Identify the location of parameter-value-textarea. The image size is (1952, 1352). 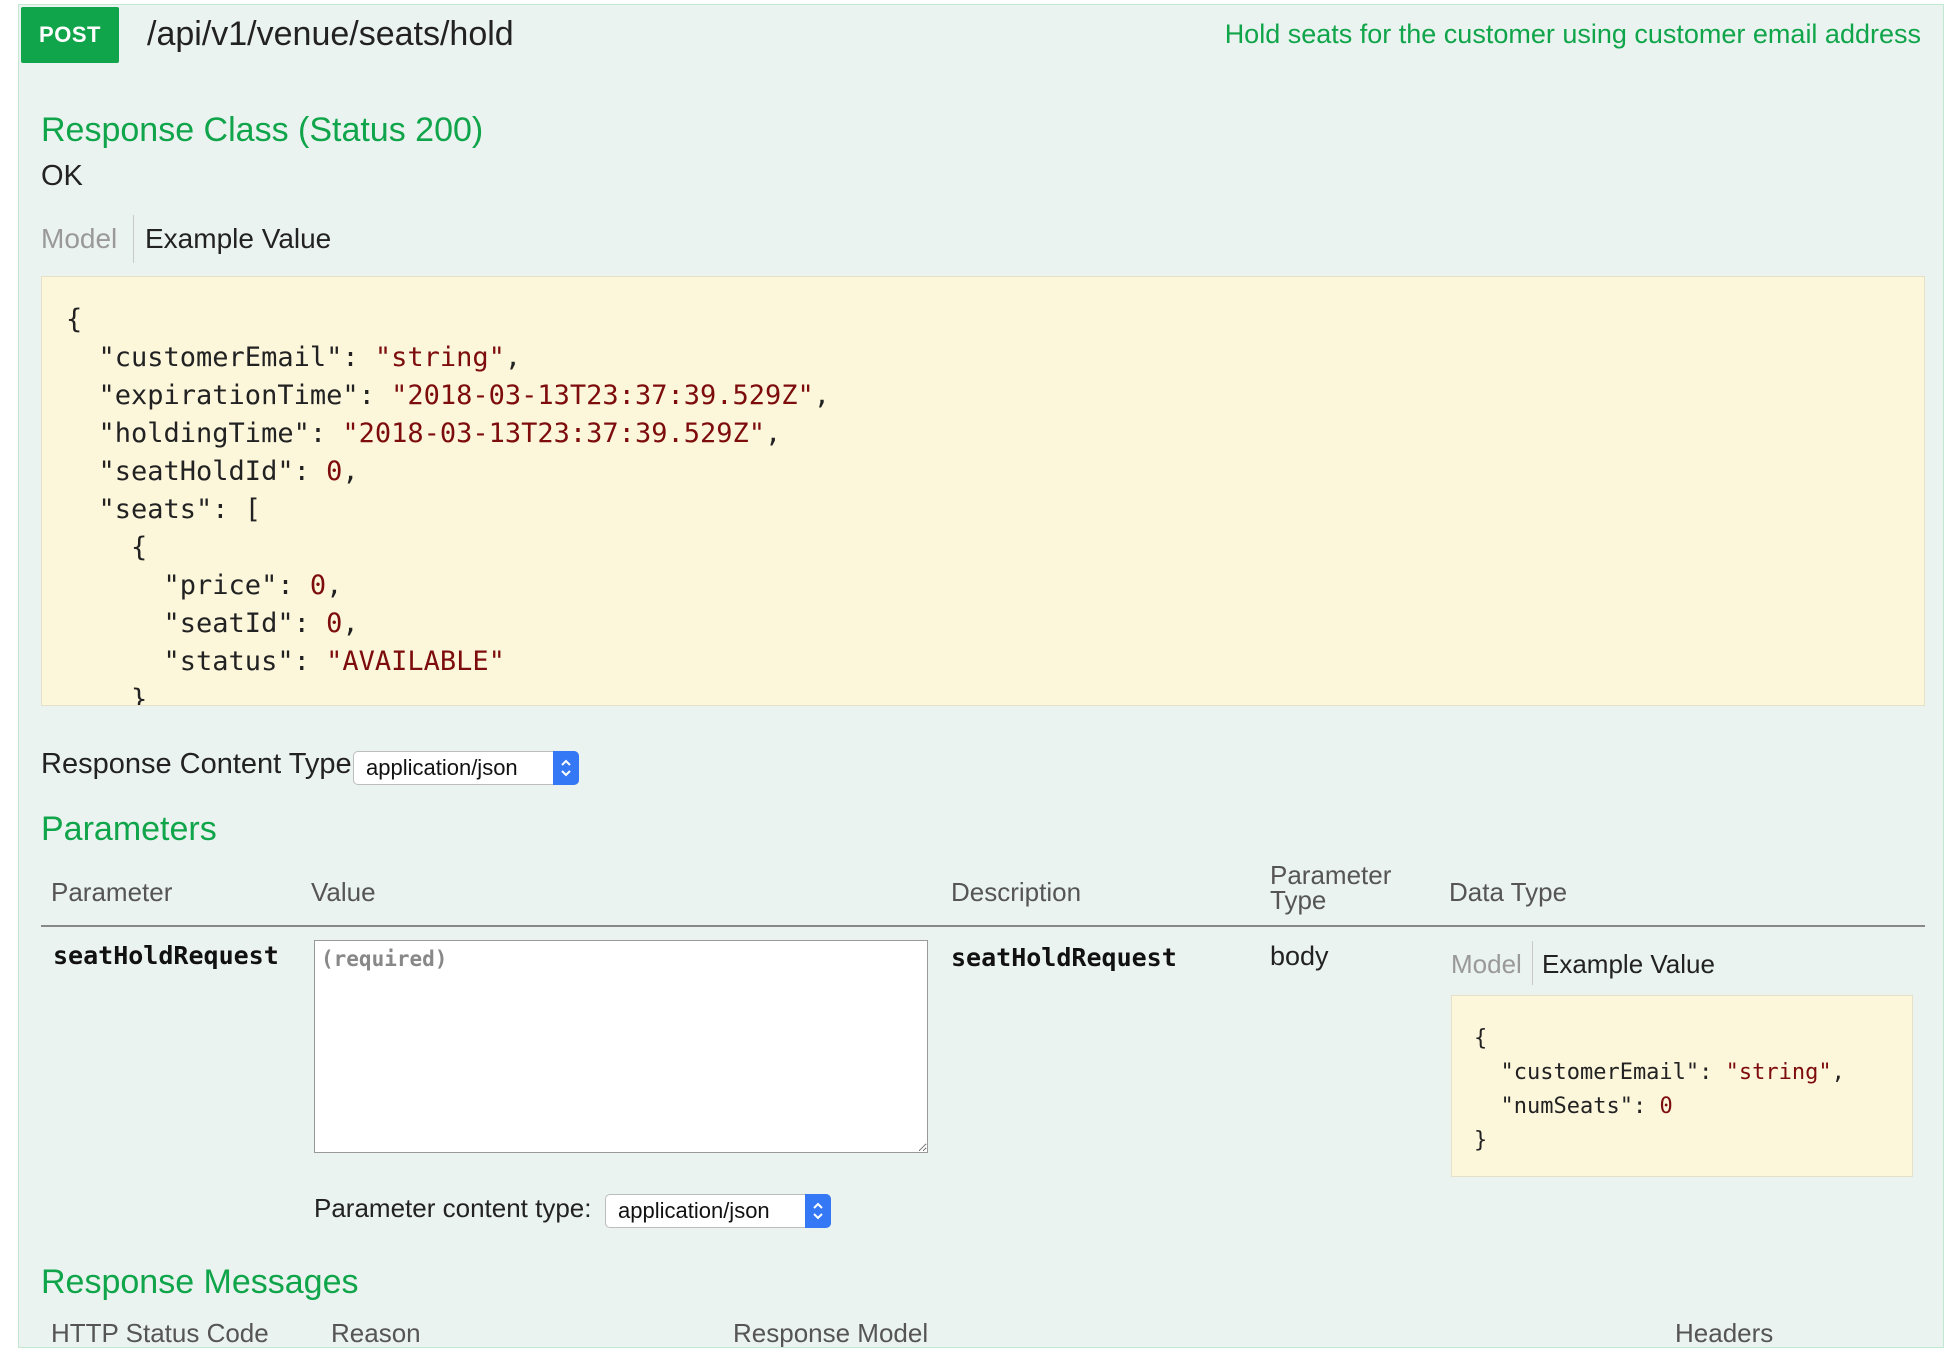
(621, 1046).